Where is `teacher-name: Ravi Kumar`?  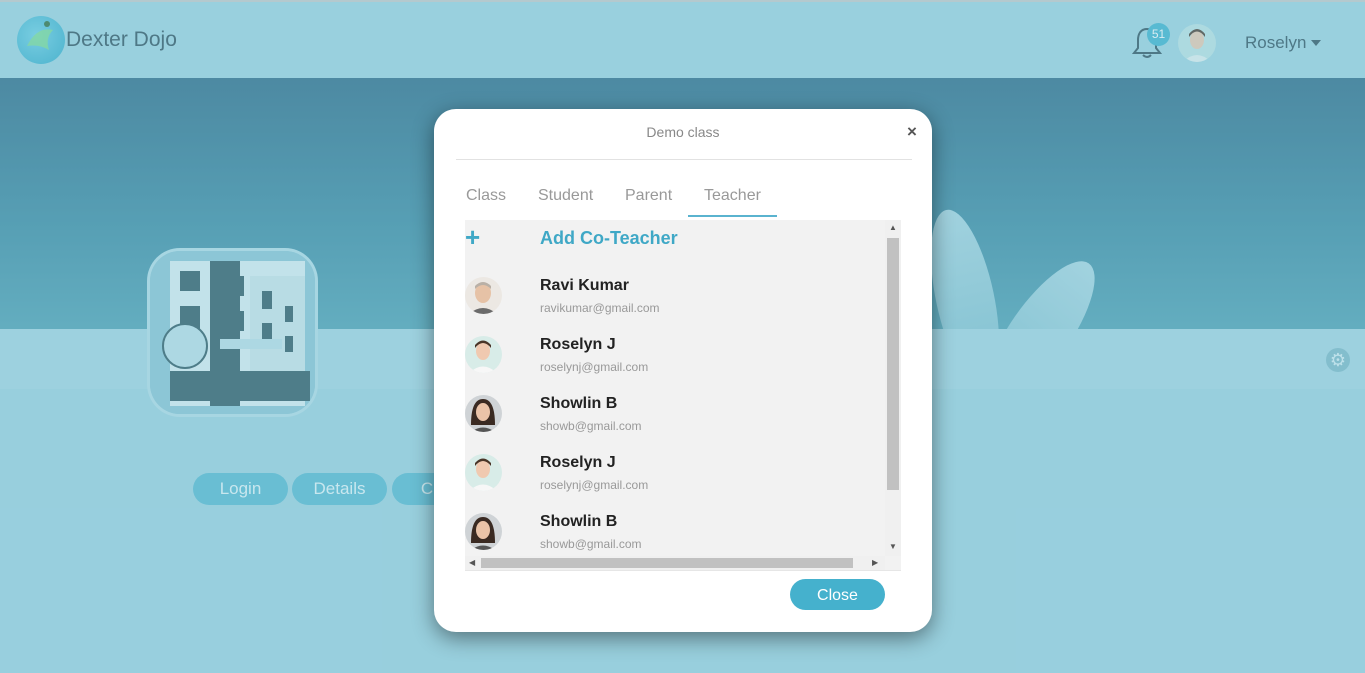 teacher-name: Ravi Kumar is located at coordinates (584, 285).